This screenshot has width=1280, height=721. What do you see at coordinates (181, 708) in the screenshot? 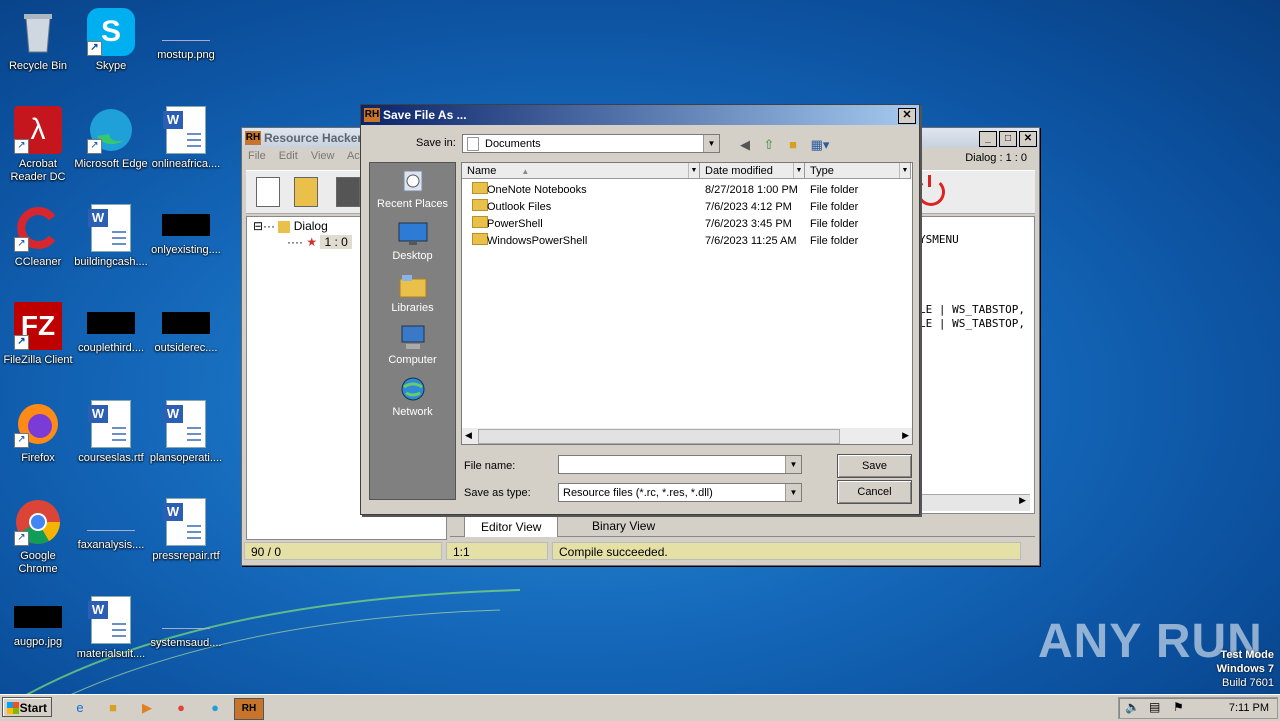
I see `chrome-icon: ●` at bounding box center [181, 708].